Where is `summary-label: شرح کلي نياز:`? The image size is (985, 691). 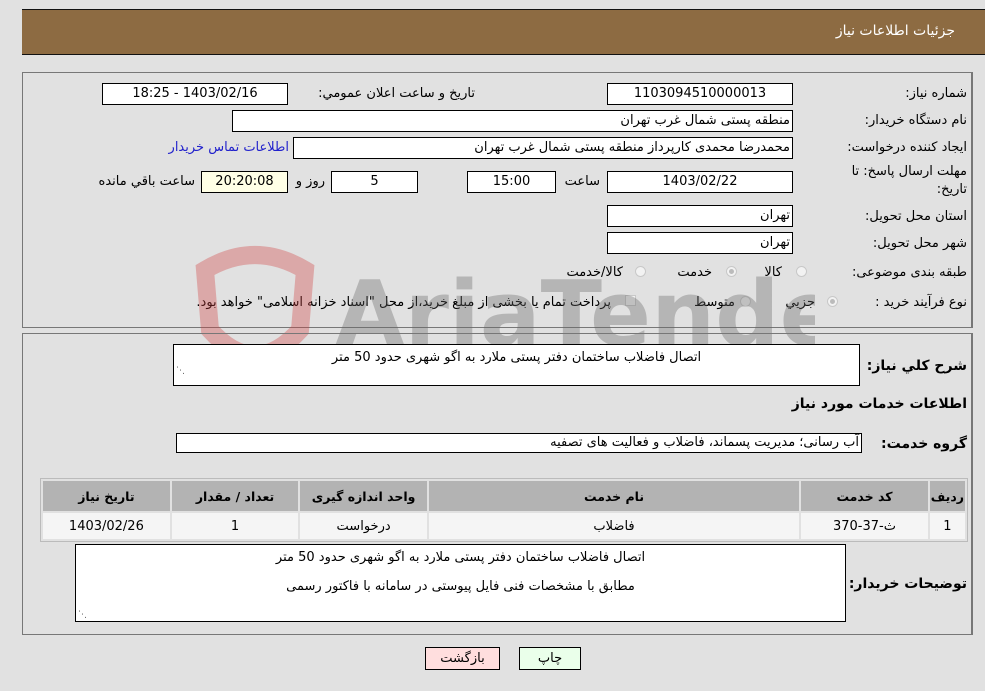
summary-label: شرح کلي نياز: is located at coordinates (916, 366).